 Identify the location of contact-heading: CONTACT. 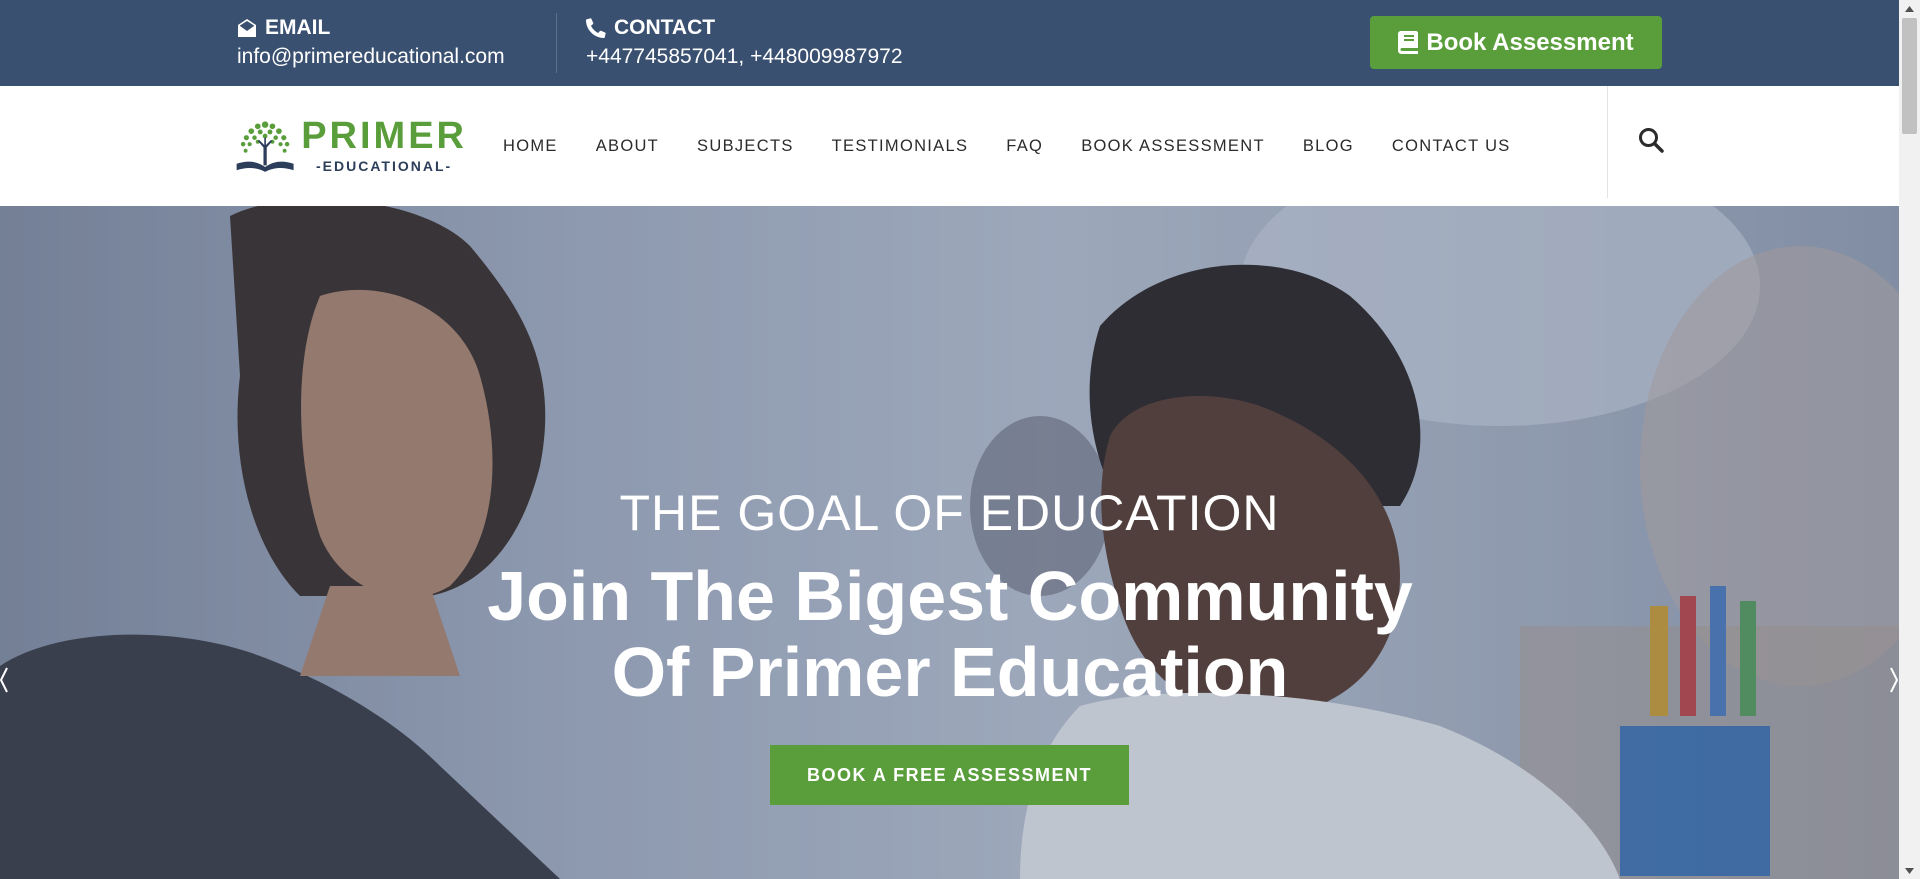
(665, 27).